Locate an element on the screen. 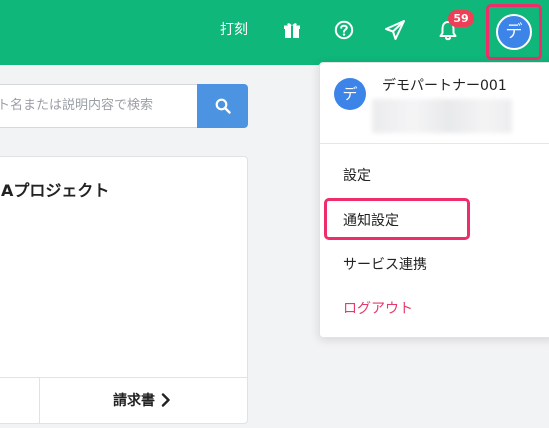  user-avatar-button: デ is located at coordinates (514, 32).